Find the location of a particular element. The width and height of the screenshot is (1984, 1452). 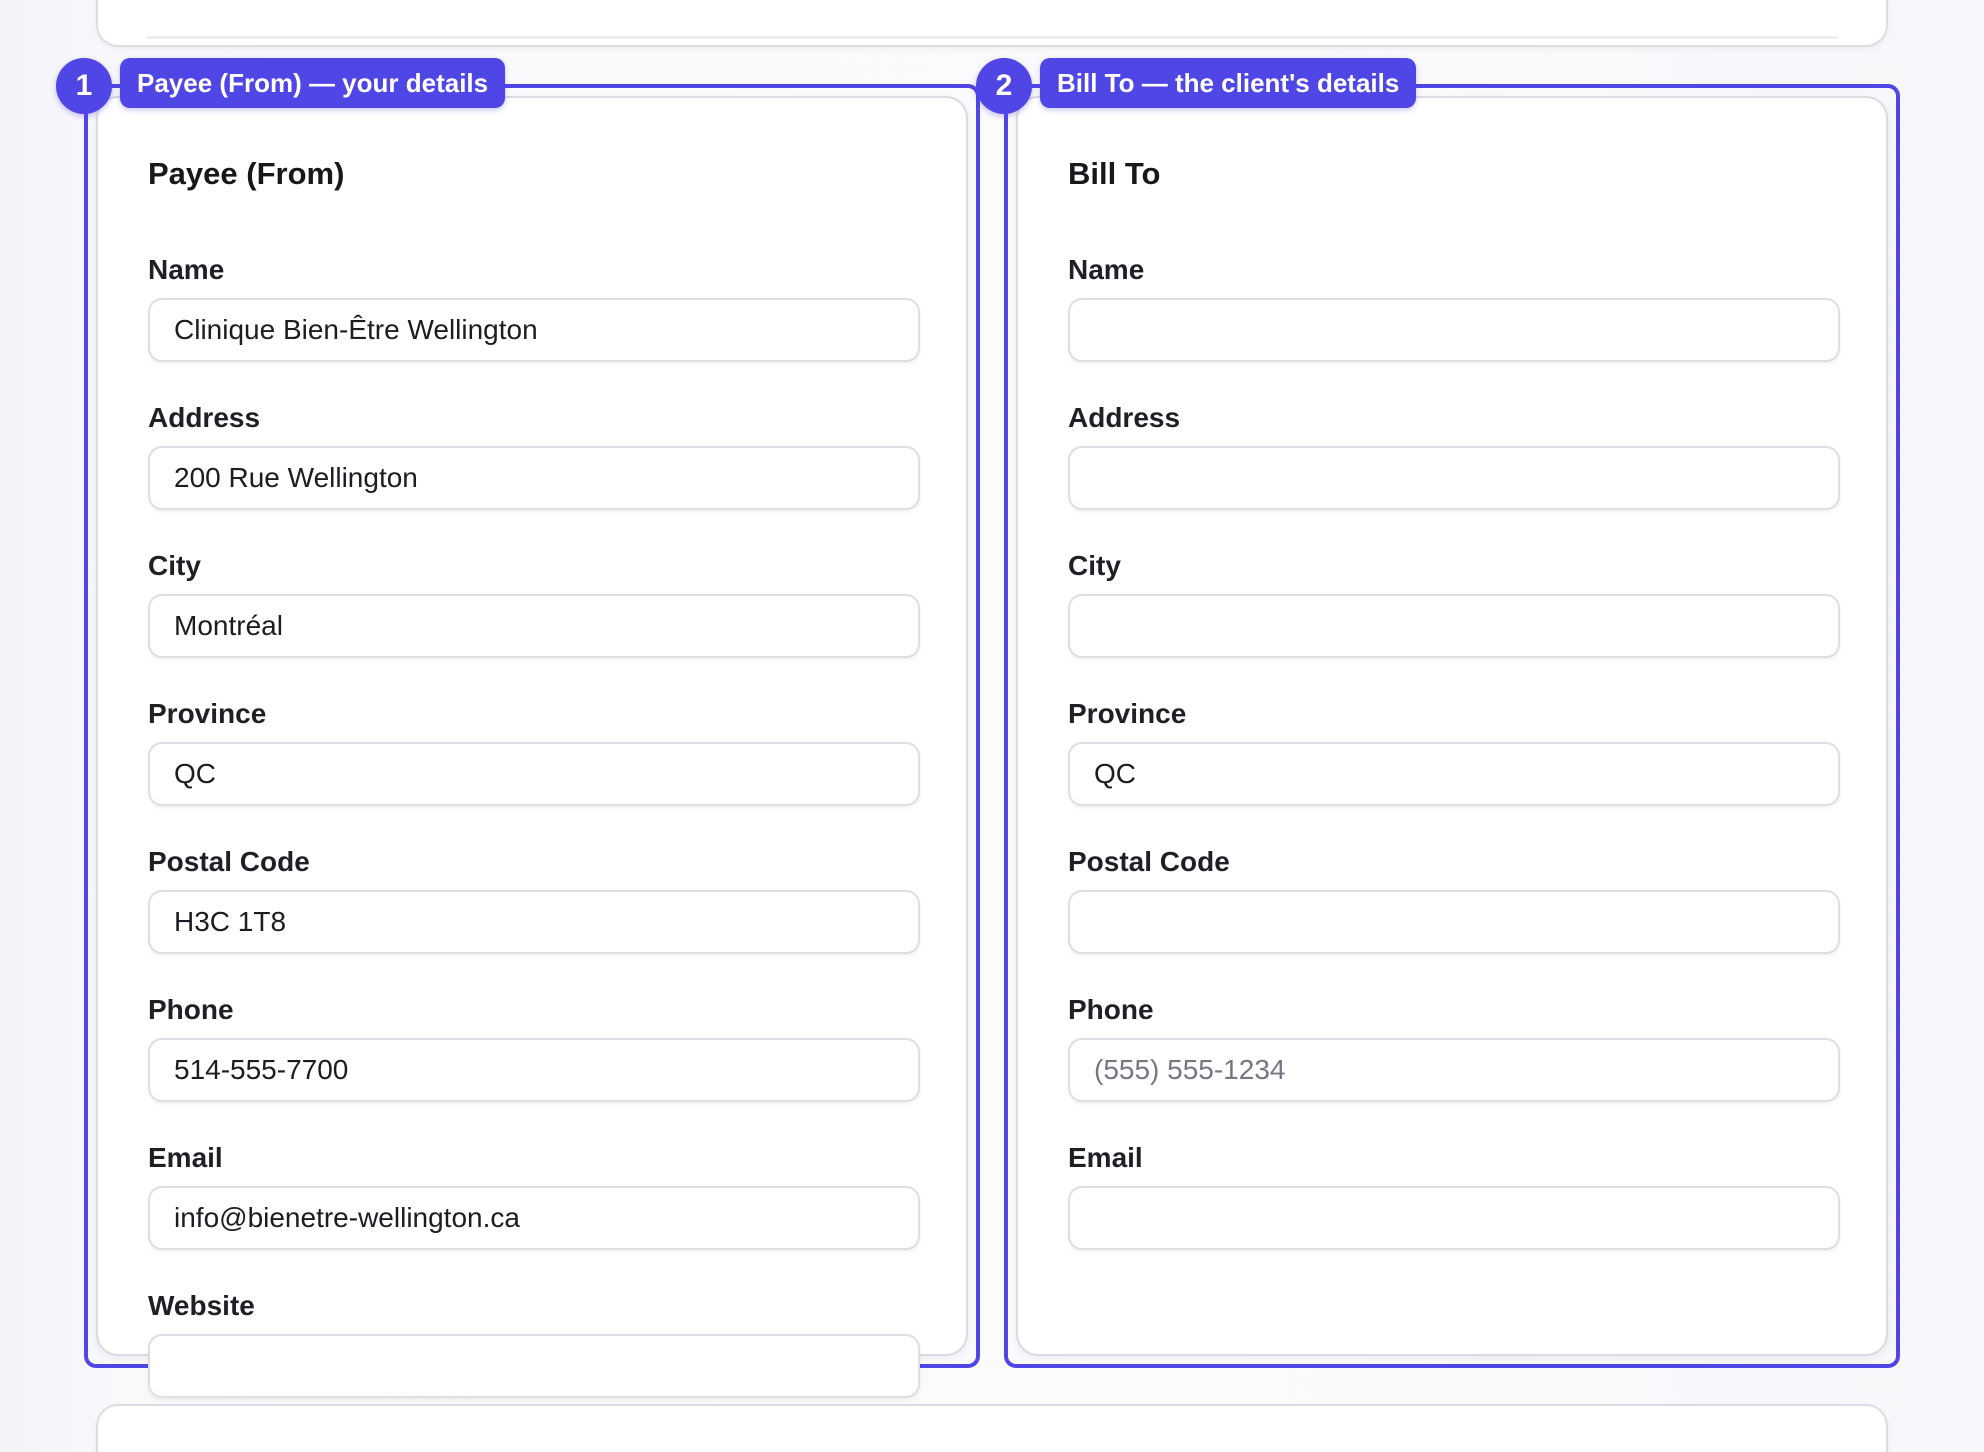

bill-to-address-input is located at coordinates (1454, 478).